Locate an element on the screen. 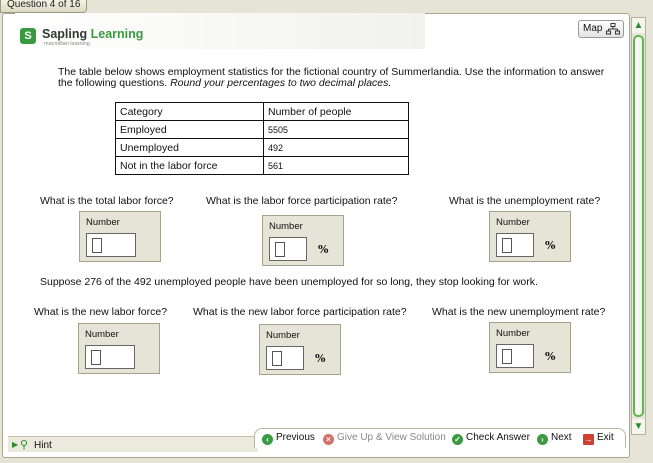 The image size is (653, 463). exit-label: Exit is located at coordinates (605, 437).